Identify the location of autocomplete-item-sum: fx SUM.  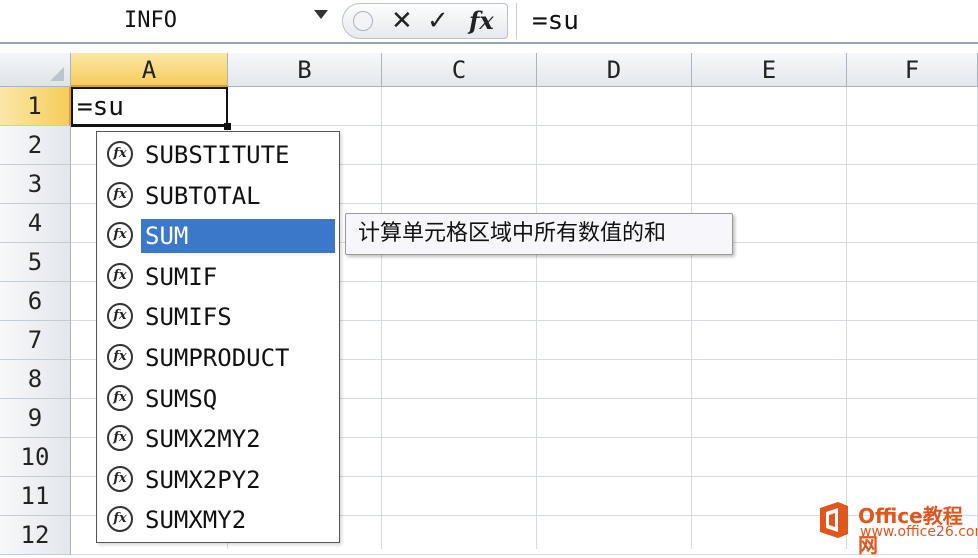
(219, 236).